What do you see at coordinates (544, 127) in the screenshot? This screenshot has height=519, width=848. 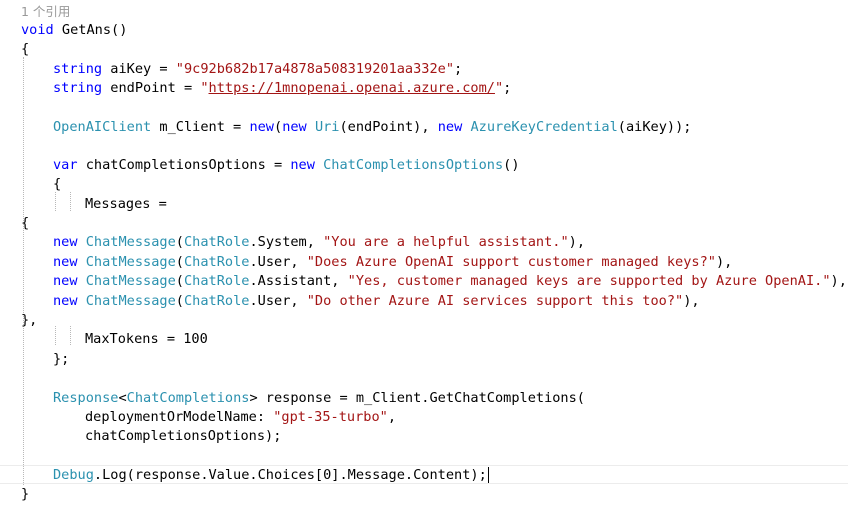 I see `type-token: AzureKeyCredential` at bounding box center [544, 127].